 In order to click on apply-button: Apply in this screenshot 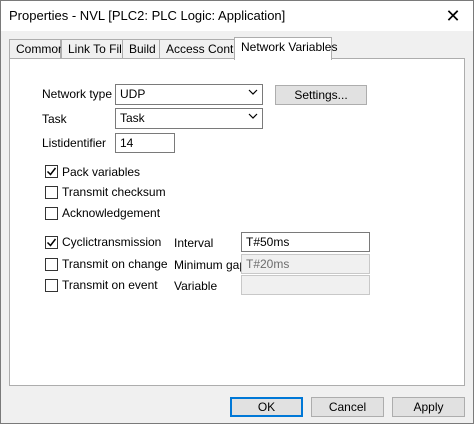, I will do `click(428, 407)`.